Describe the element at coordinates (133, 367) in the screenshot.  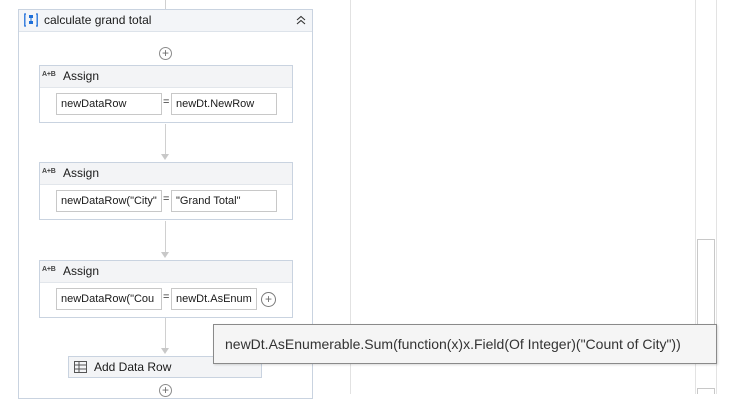
I see `add-data-row-title: Add Data Row` at that location.